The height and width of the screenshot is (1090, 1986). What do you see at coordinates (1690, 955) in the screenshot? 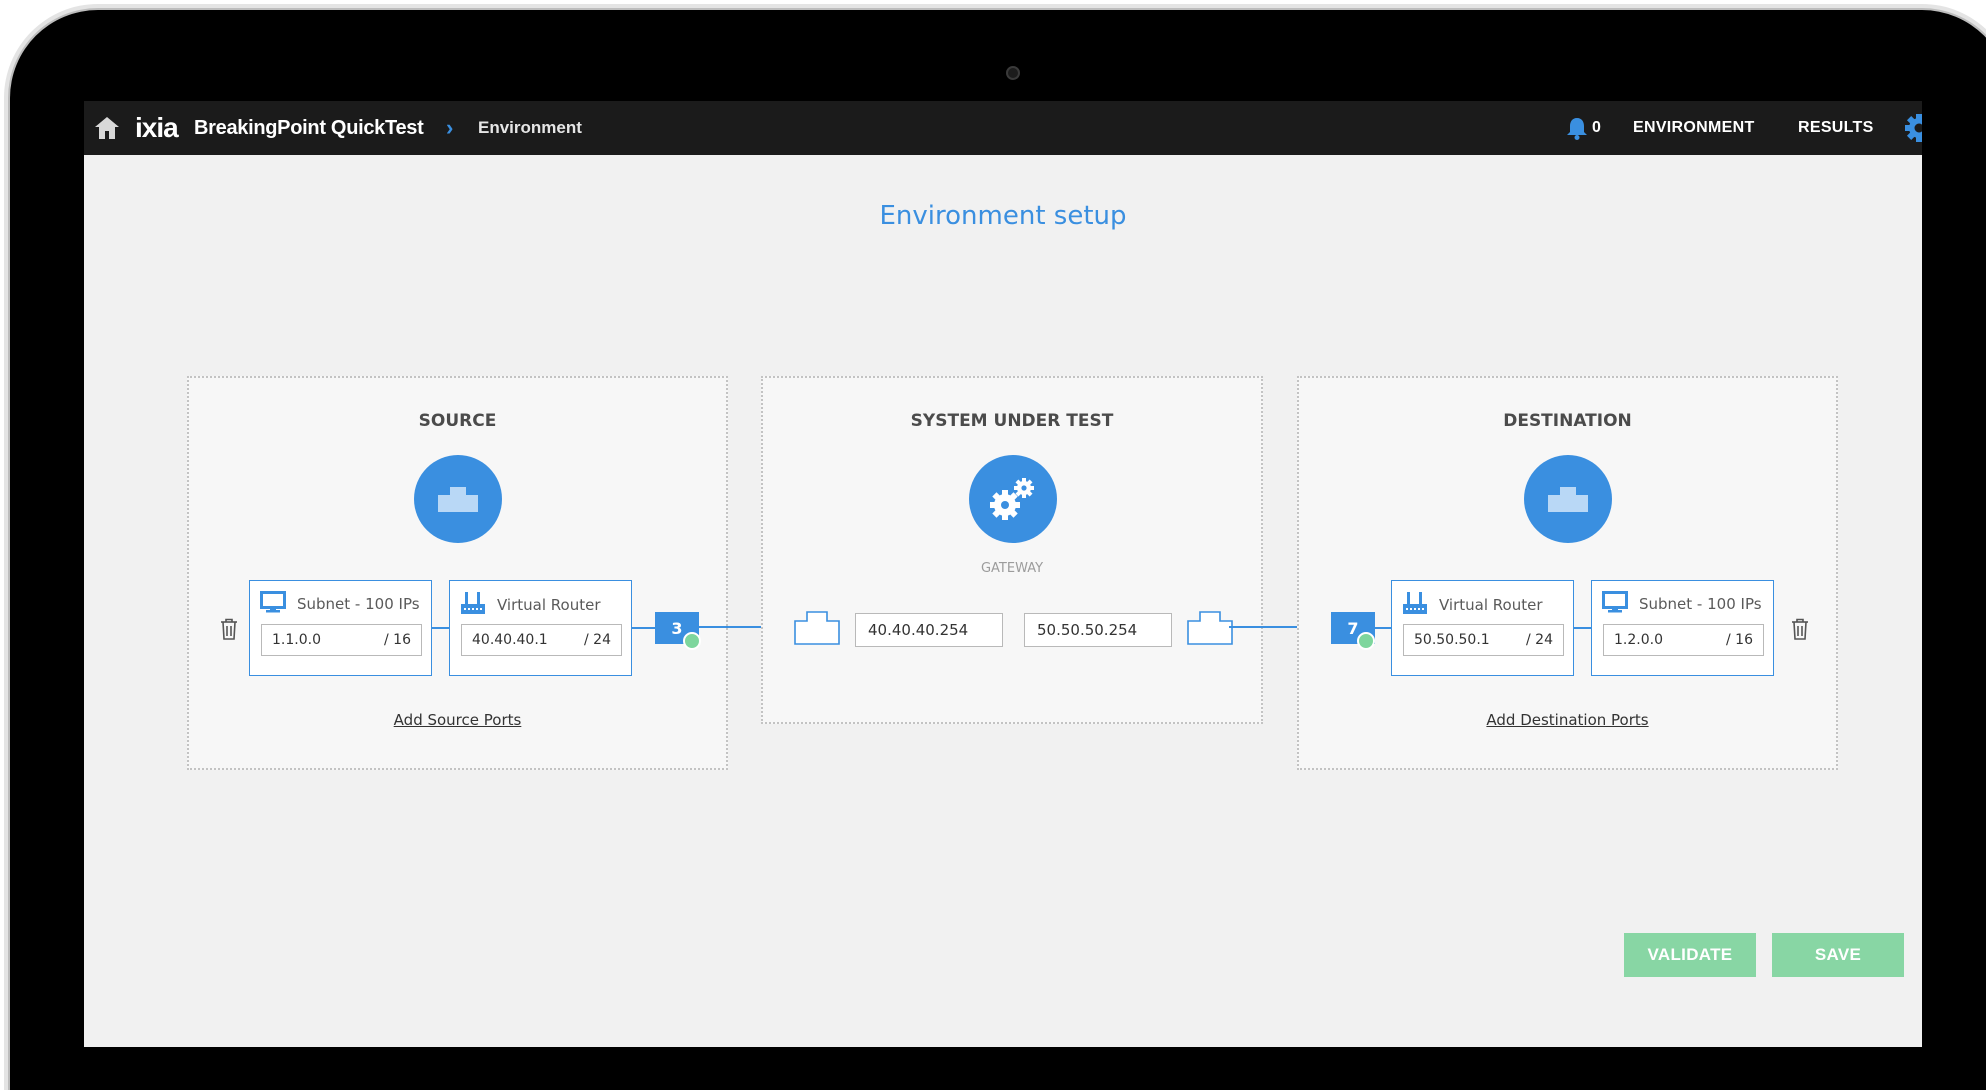
I see `validate-button: VALIDATE` at bounding box center [1690, 955].